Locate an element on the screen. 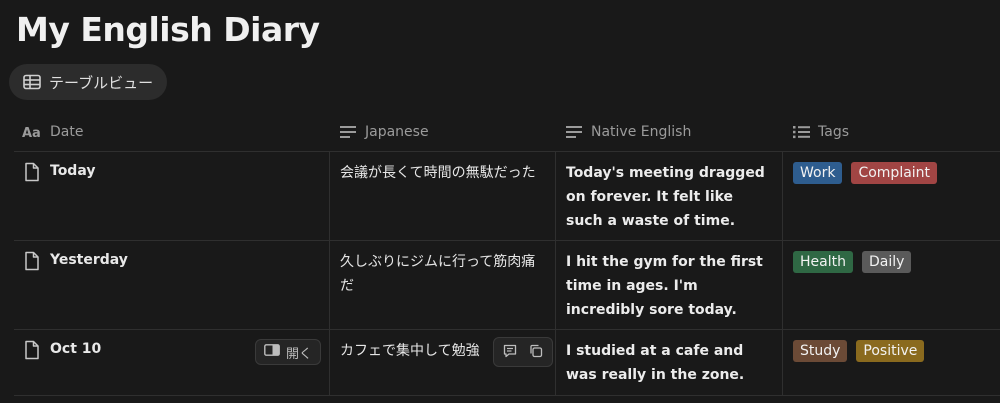  cell-actions-toolbar is located at coordinates (523, 352).